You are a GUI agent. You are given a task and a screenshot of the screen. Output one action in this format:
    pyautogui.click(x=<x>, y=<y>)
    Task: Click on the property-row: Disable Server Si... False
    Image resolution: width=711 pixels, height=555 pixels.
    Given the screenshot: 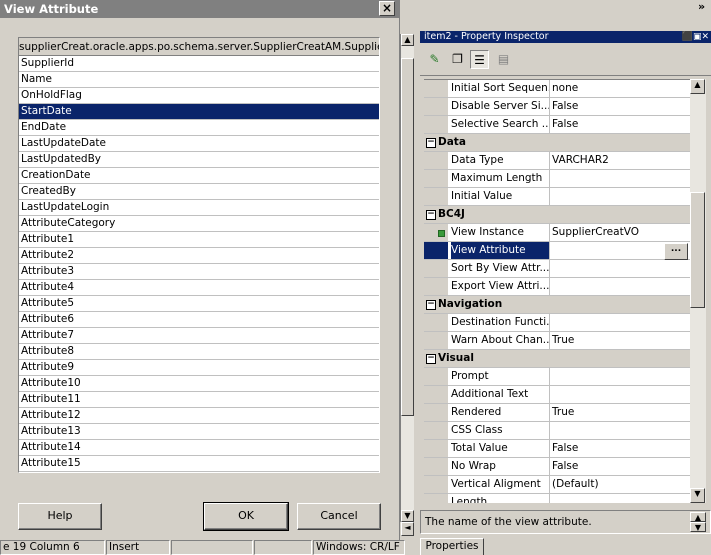 What is the action you would take?
    pyautogui.click(x=557, y=107)
    